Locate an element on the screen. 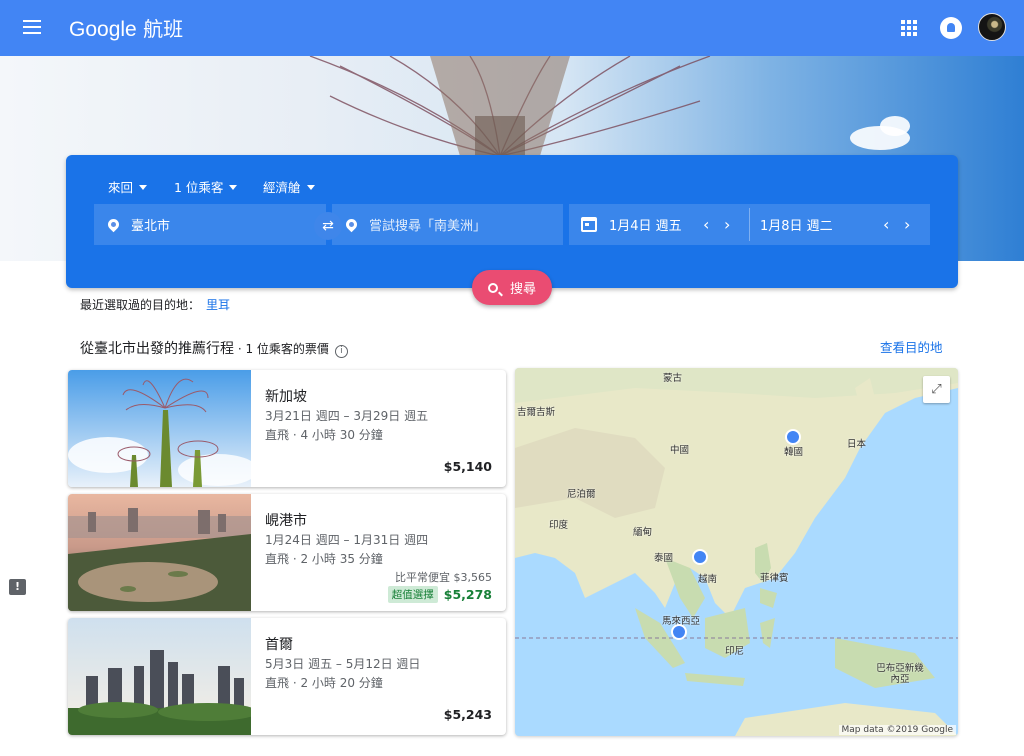 The image size is (1024, 756). return-prev-icon: ‹ is located at coordinates (886, 224).